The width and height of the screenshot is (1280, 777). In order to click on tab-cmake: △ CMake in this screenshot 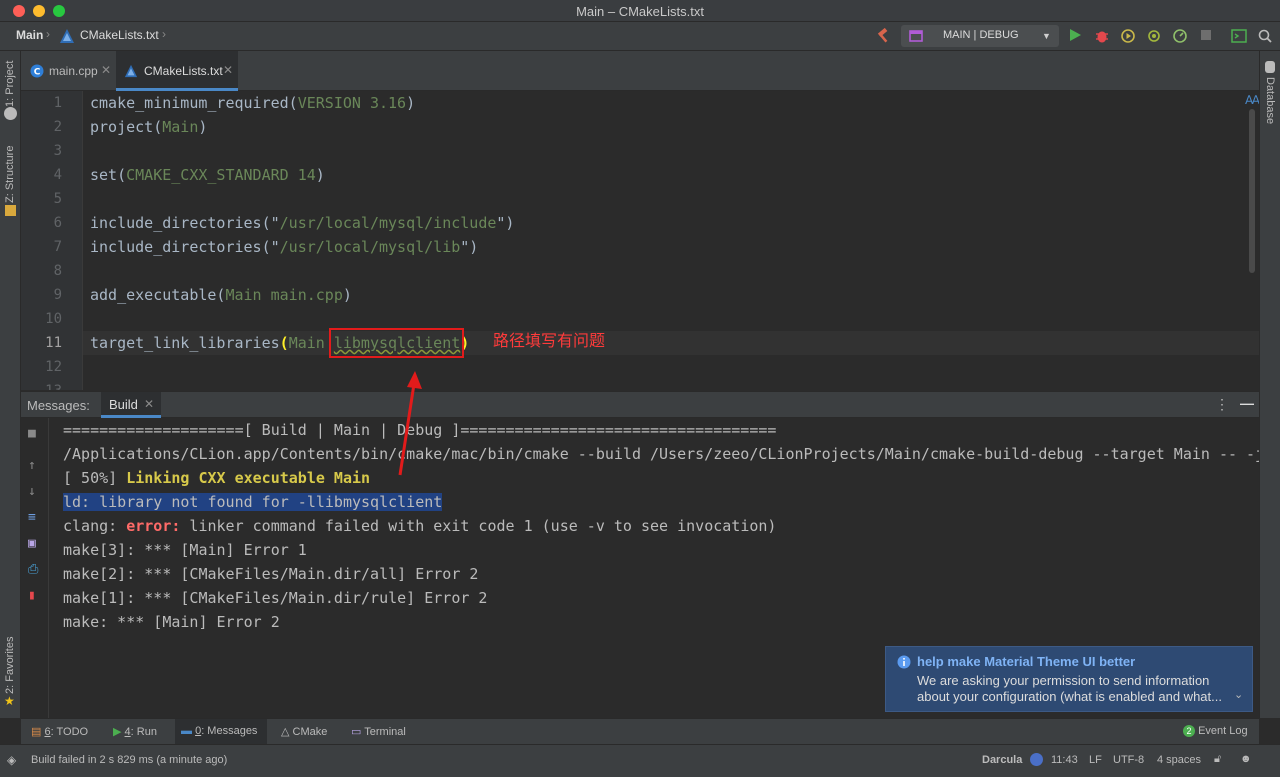, I will do `click(311, 731)`.